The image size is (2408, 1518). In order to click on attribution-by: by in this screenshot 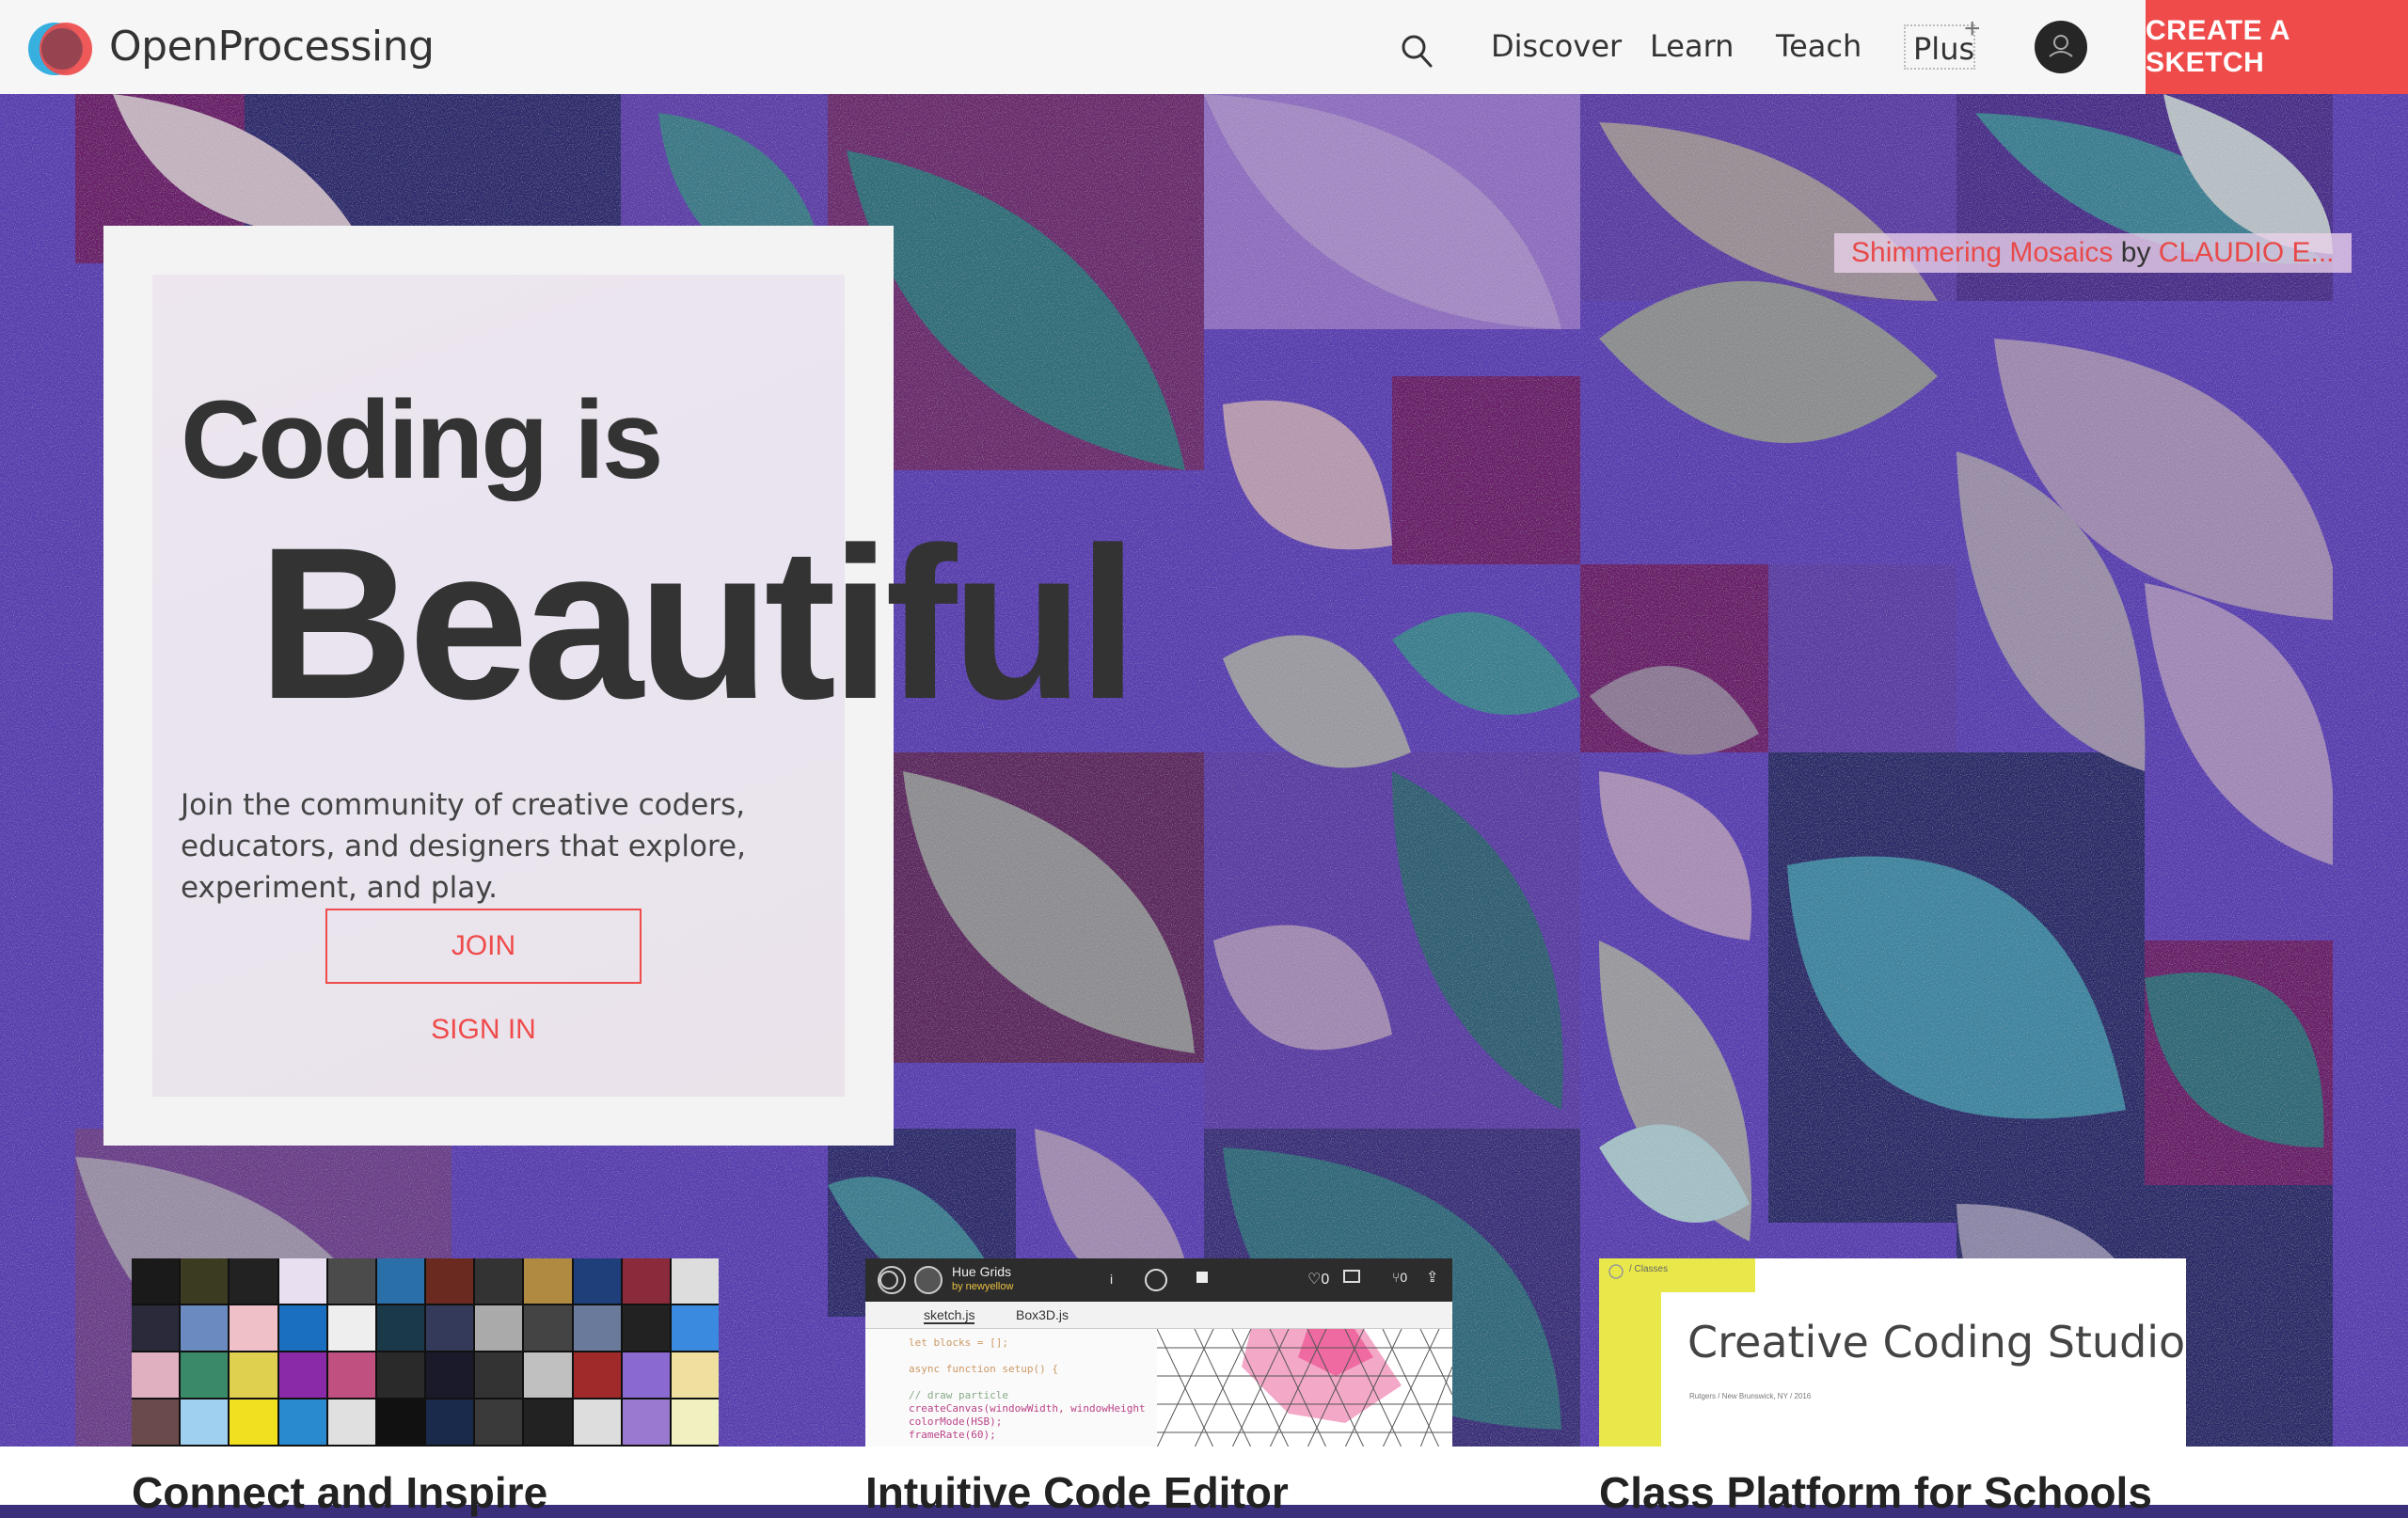, I will do `click(2136, 252)`.